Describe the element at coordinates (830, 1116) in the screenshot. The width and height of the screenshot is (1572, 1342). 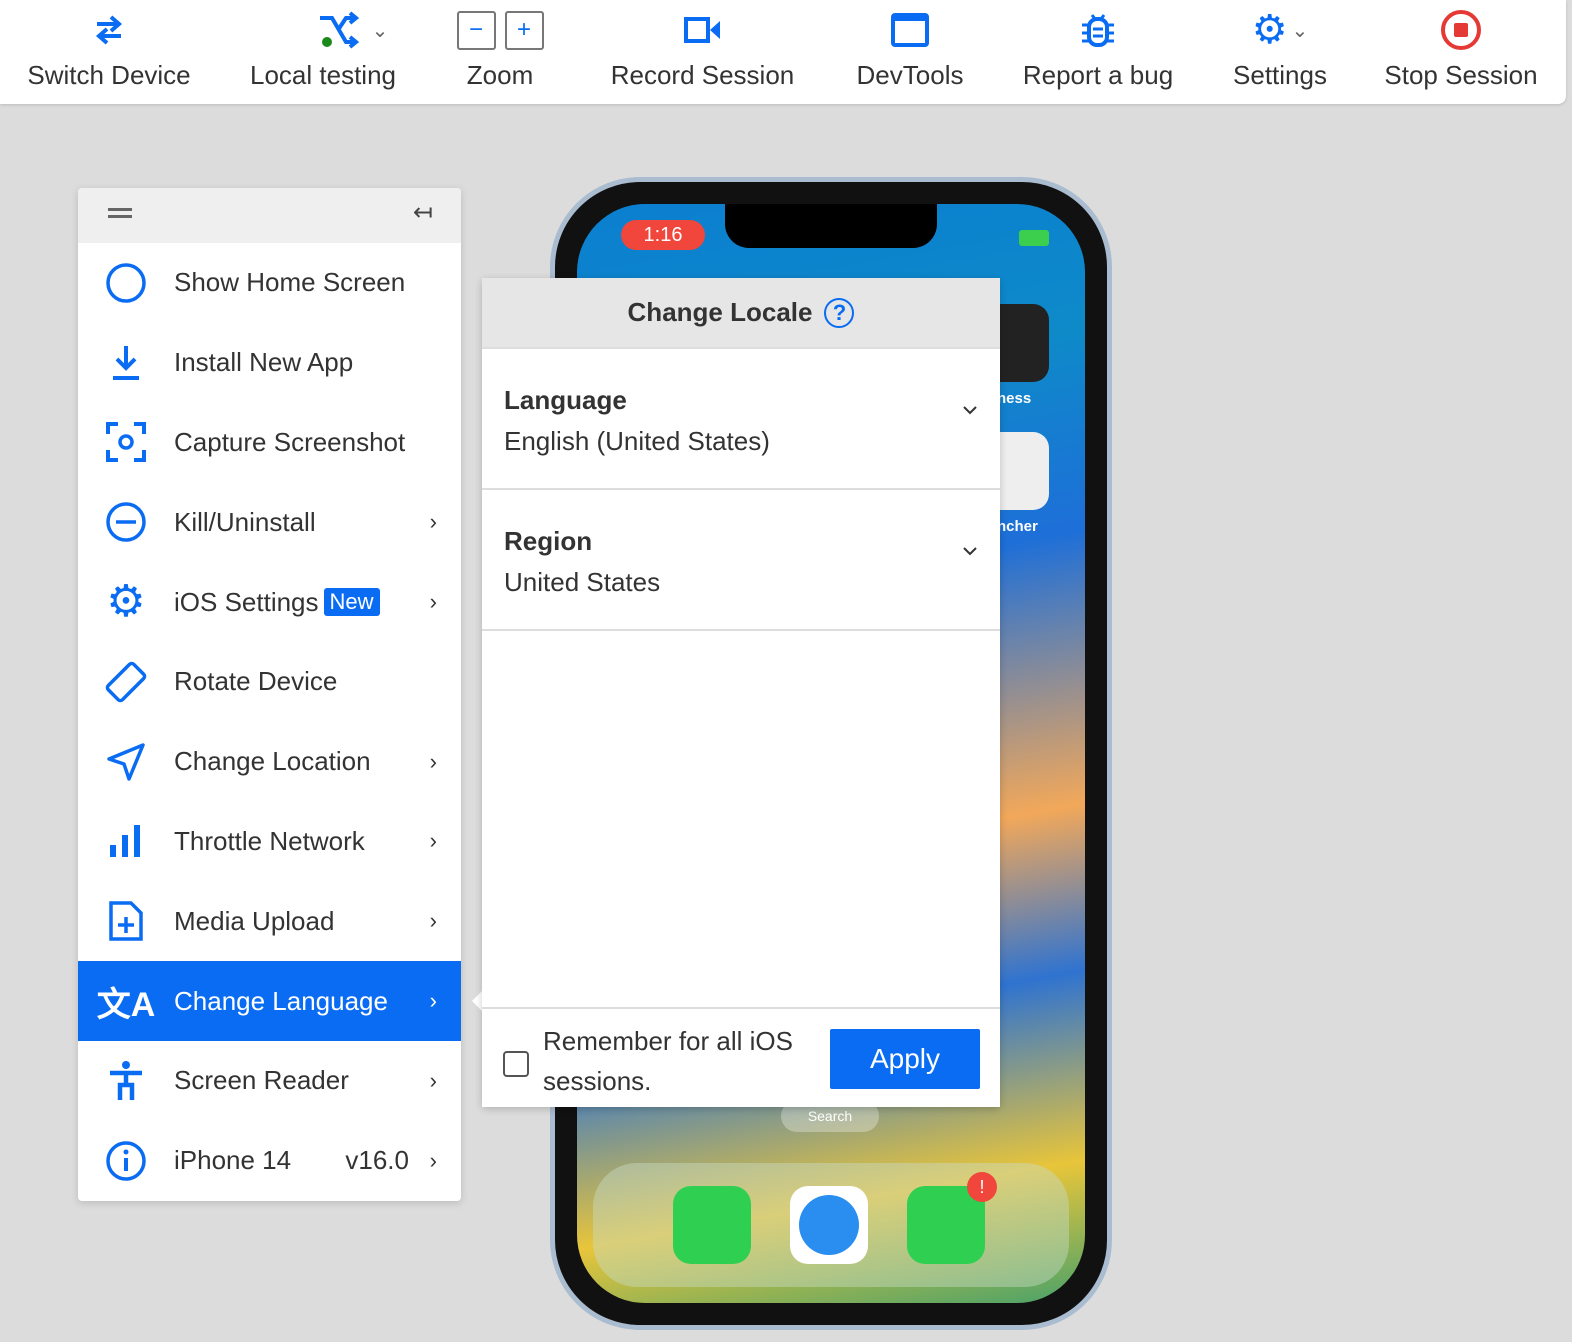
I see `search-label: Search` at that location.